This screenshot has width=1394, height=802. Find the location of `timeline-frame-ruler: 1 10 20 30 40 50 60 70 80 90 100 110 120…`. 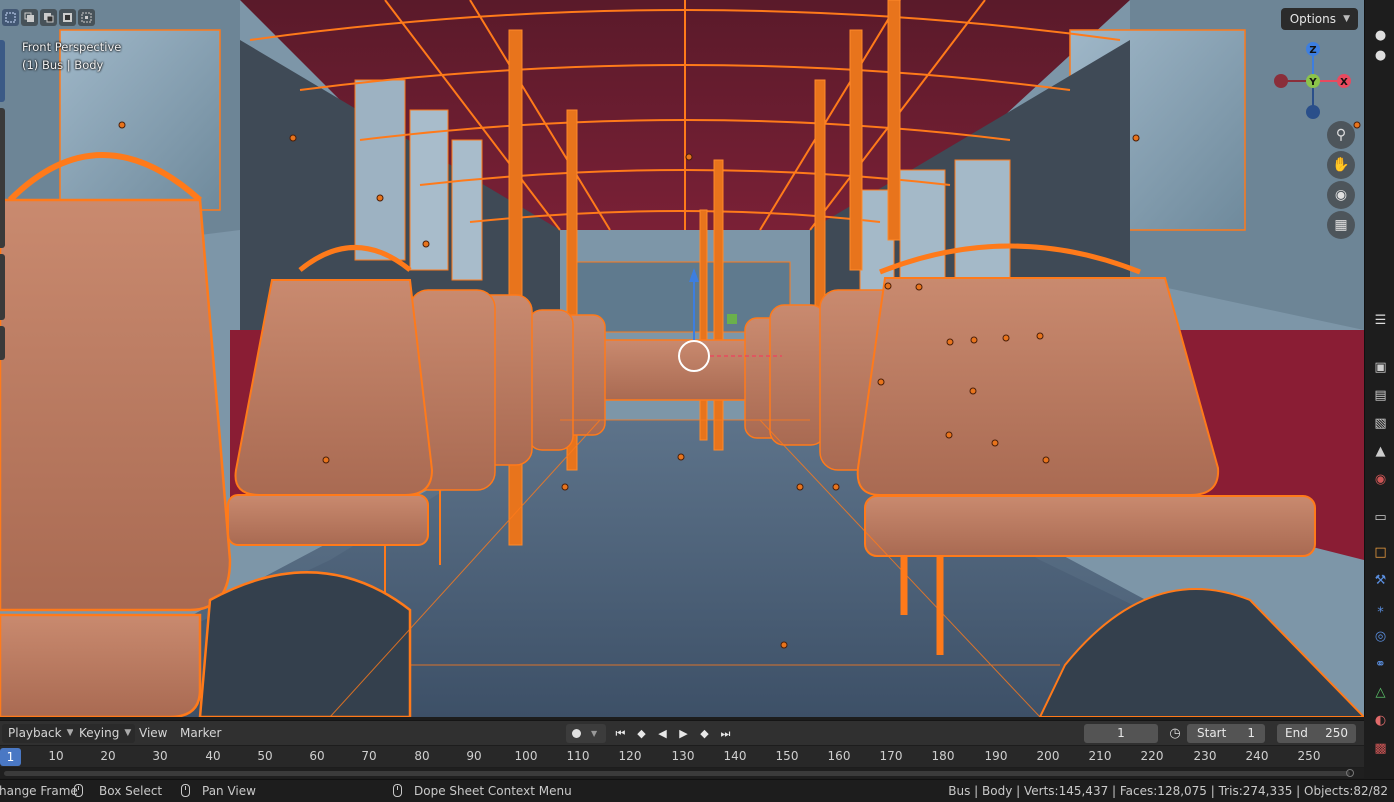

timeline-frame-ruler: 1 10 20 30 40 50 60 70 80 90 100 110 120… is located at coordinates (682, 756).